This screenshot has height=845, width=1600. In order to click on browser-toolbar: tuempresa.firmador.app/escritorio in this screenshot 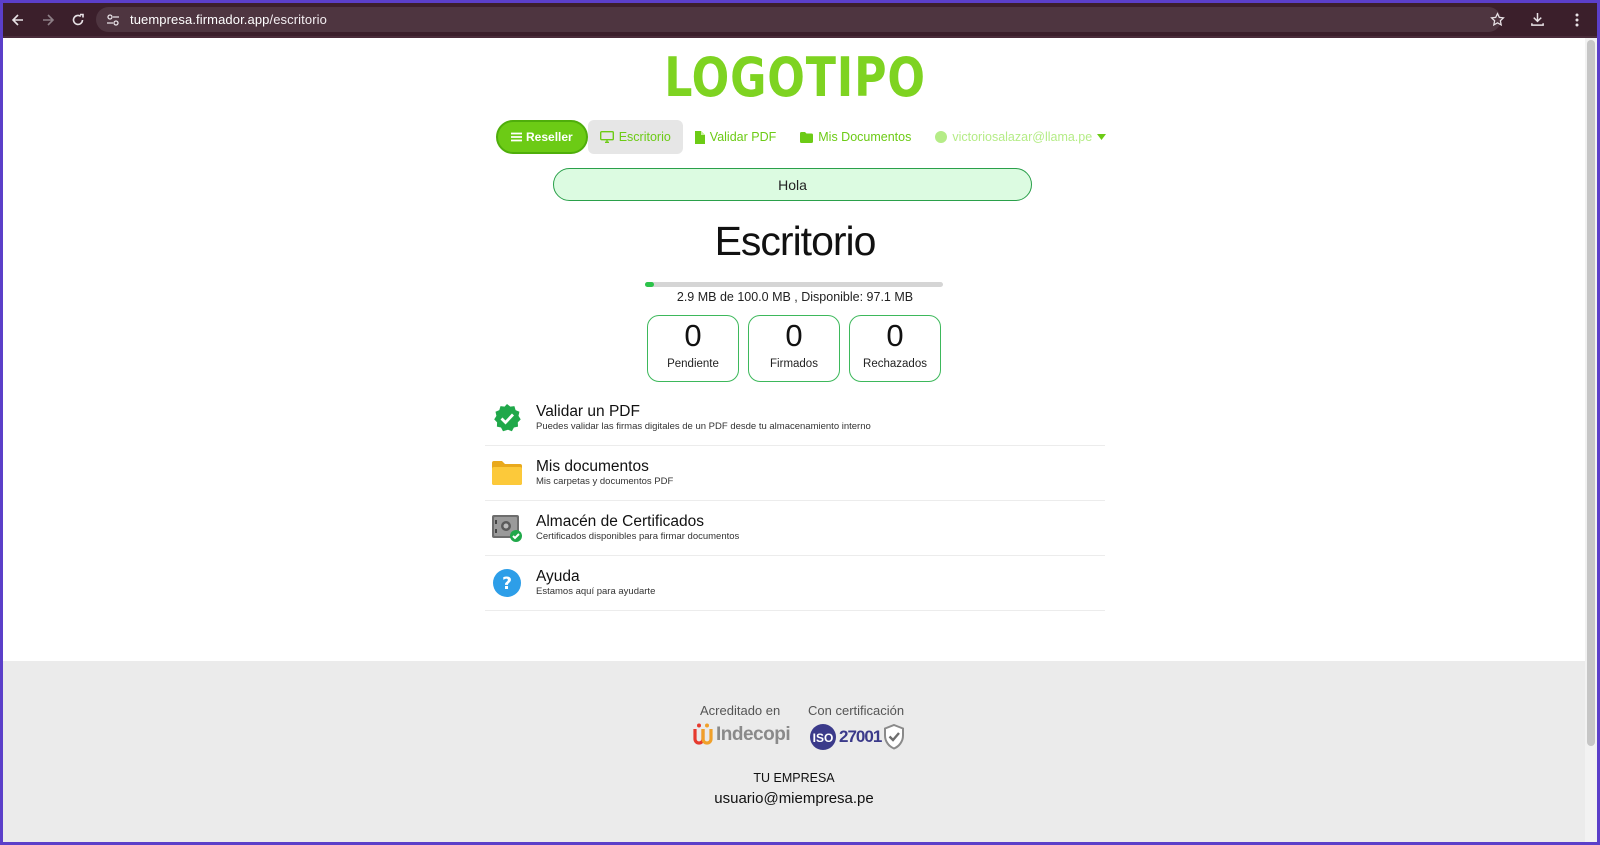, I will do `click(800, 19)`.